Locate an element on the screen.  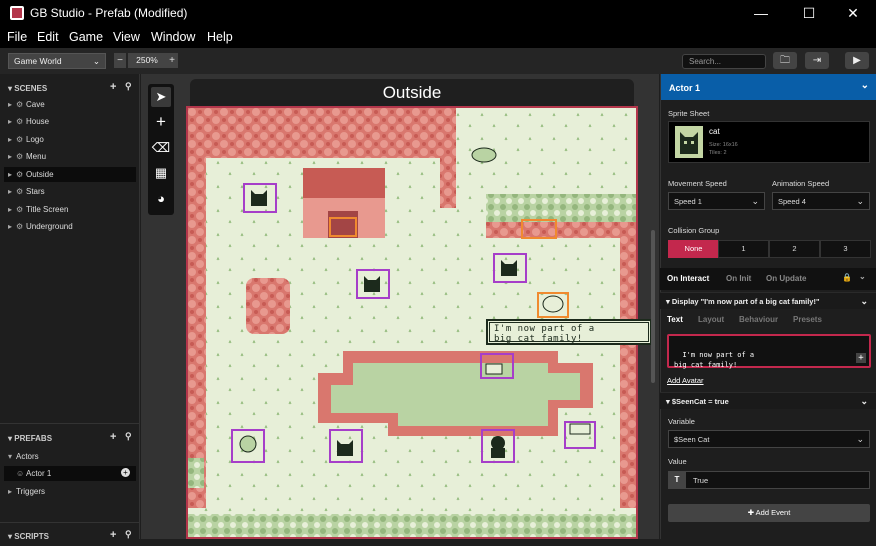
dialogue-text-input: I'm now part of a big cat family! + is located at coordinates (769, 351).